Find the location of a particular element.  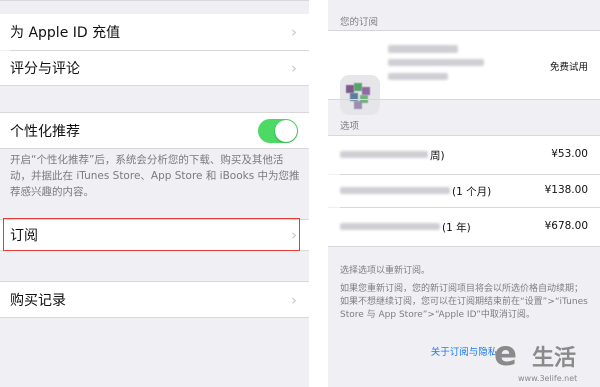

plan-duration: (1 年) is located at coordinates (456, 228).